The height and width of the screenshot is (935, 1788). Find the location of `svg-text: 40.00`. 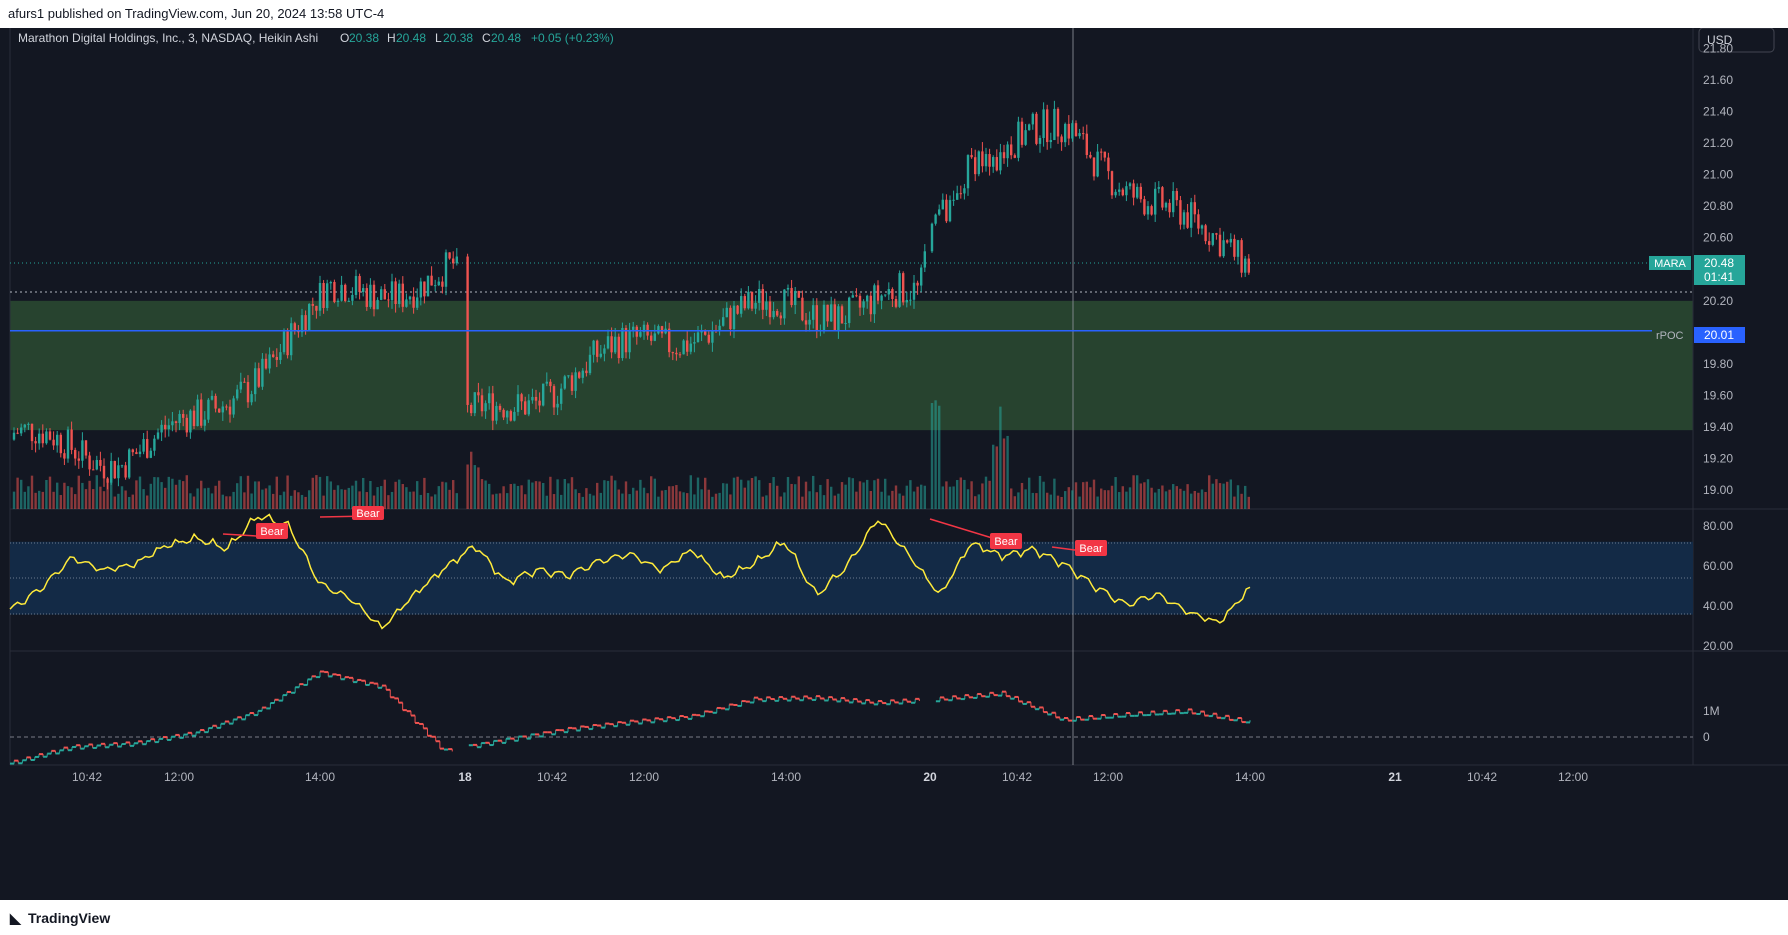

svg-text: 40.00 is located at coordinates (1718, 606).